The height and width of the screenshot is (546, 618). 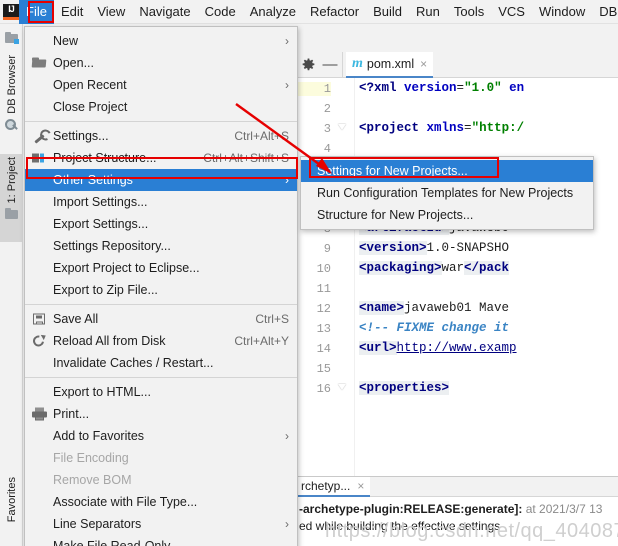 I want to click on menu-item-add-to-favorites: Add to Favorites ›, so click(x=161, y=436).